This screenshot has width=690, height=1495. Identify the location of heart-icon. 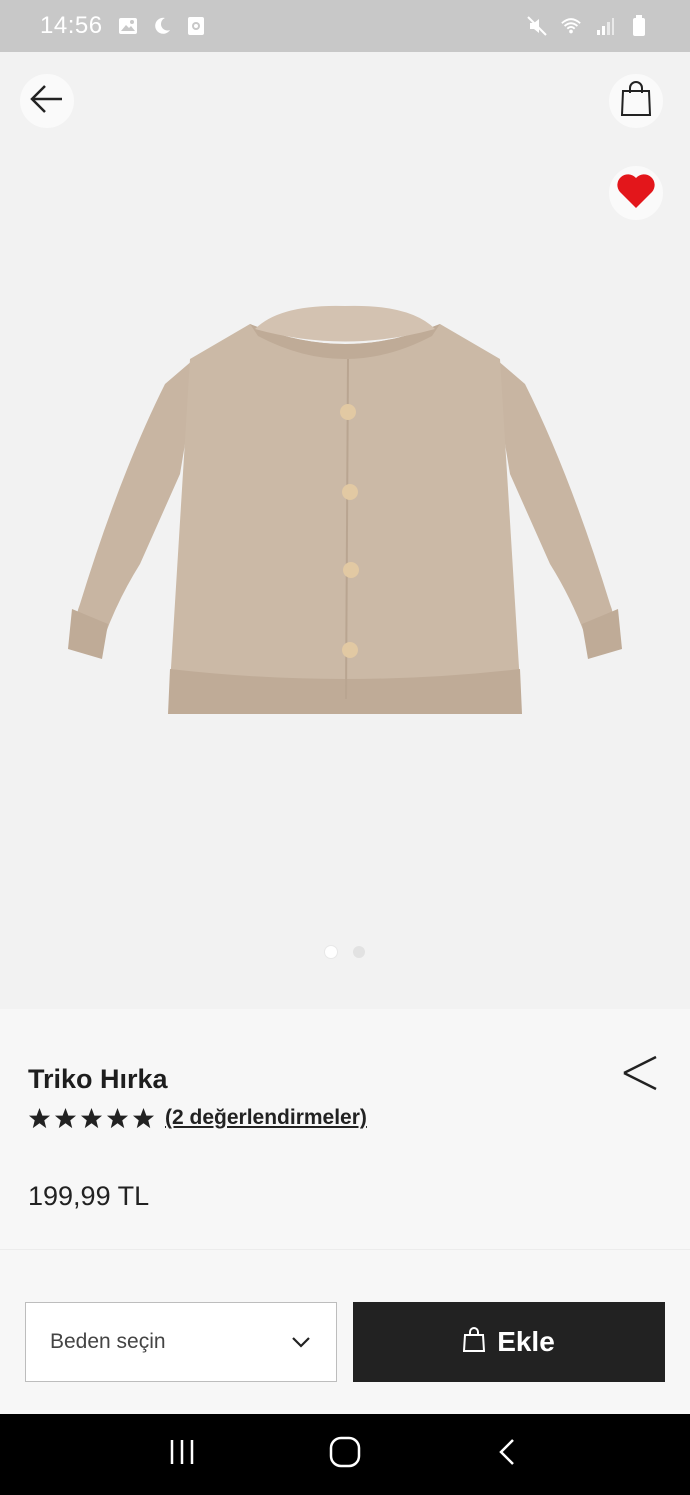
(636, 193).